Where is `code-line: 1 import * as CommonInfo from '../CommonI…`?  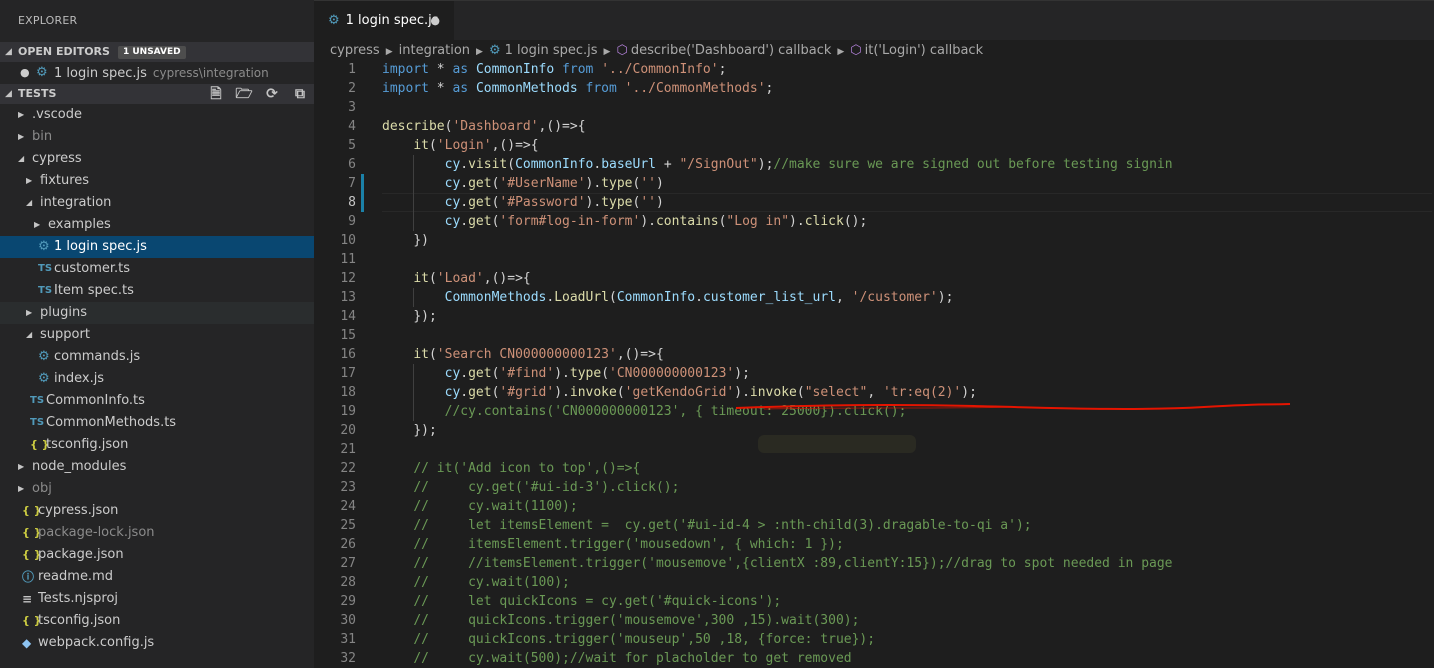
code-line: 1 import * as CommonInfo from '../CommonI… is located at coordinates (874, 69).